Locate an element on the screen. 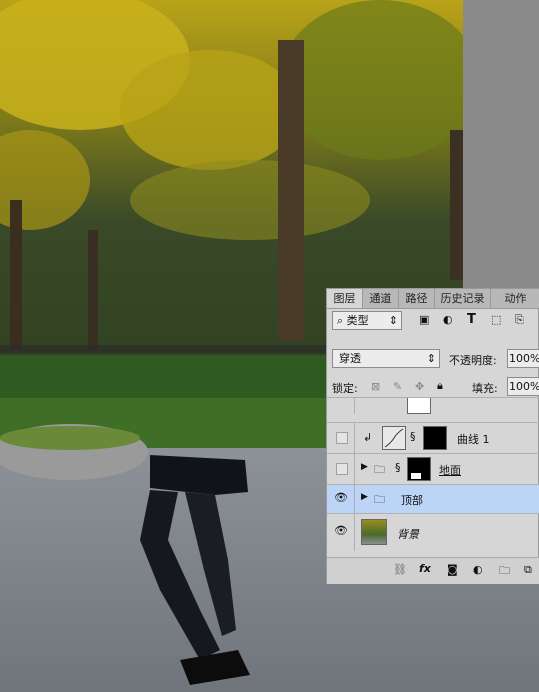  background-layer-thumbnail is located at coordinates (374, 532).